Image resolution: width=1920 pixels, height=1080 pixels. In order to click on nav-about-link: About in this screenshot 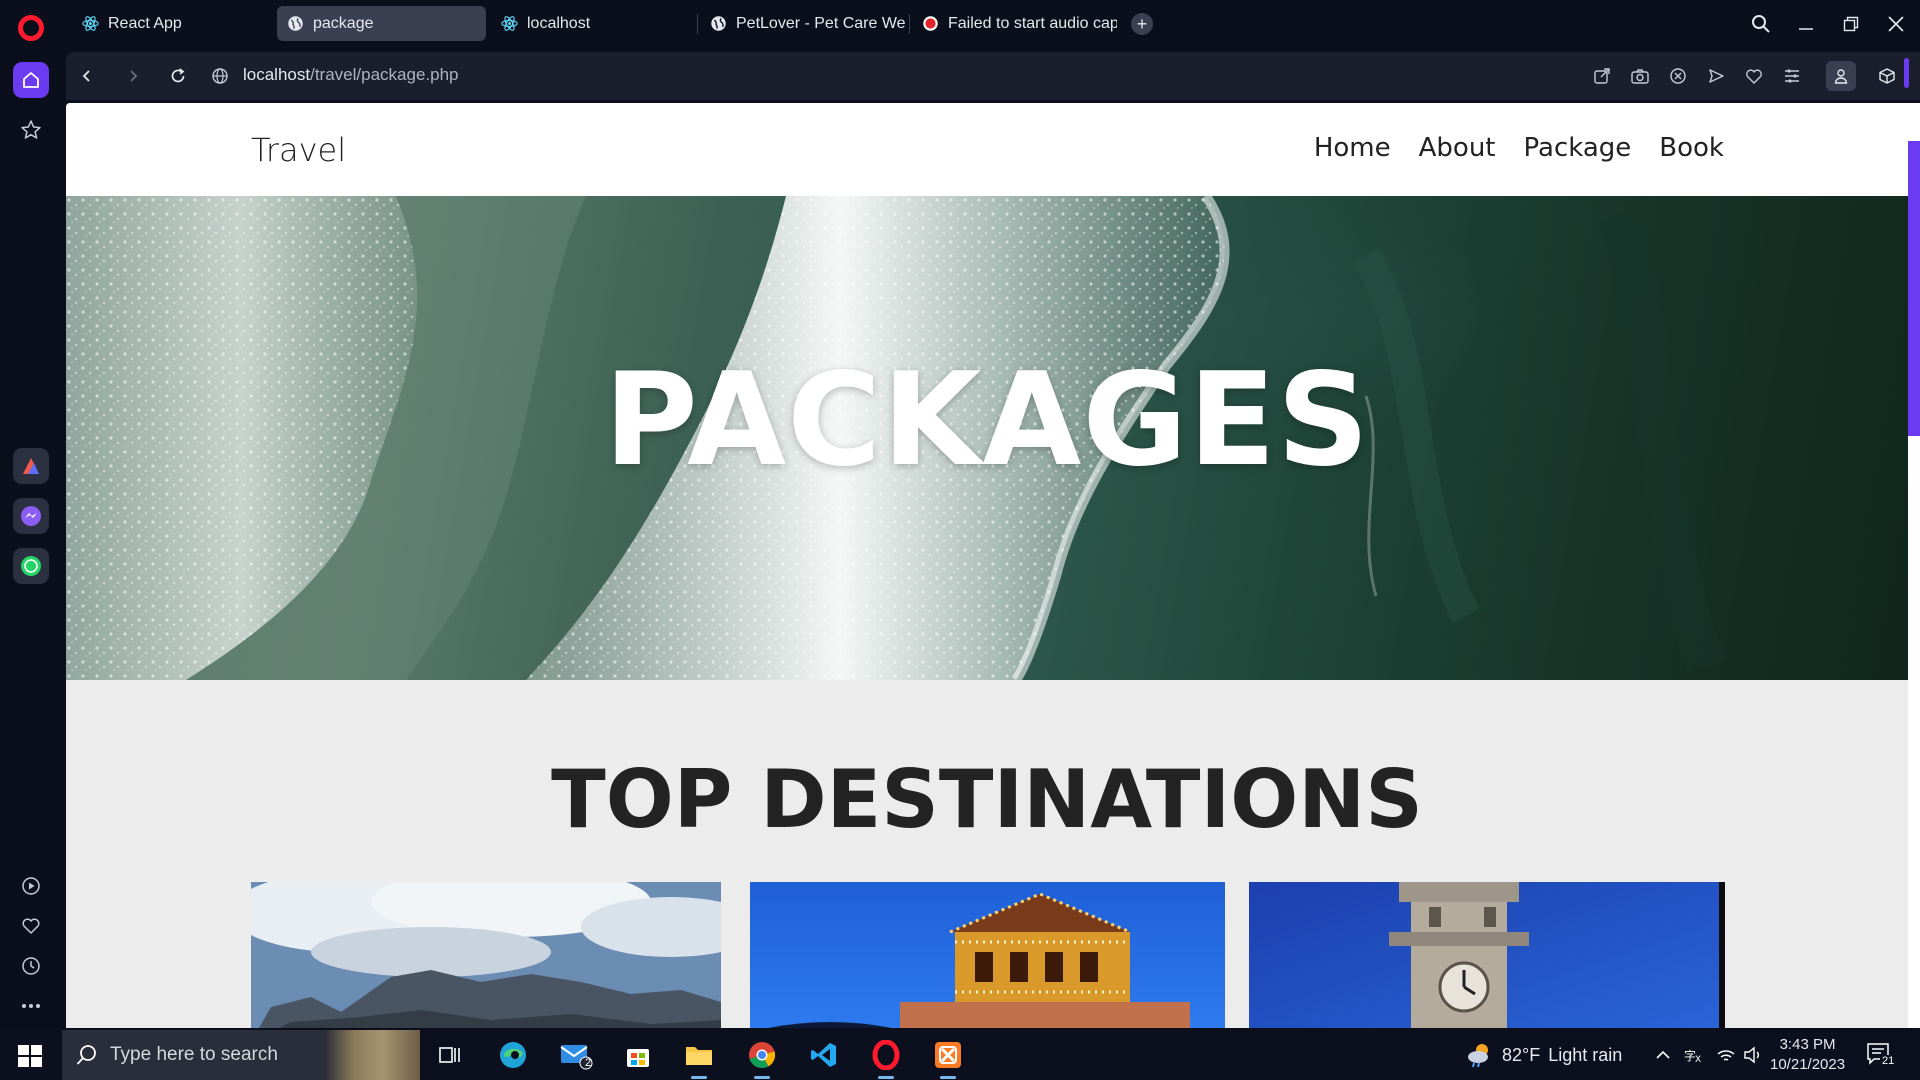, I will do `click(1457, 148)`.